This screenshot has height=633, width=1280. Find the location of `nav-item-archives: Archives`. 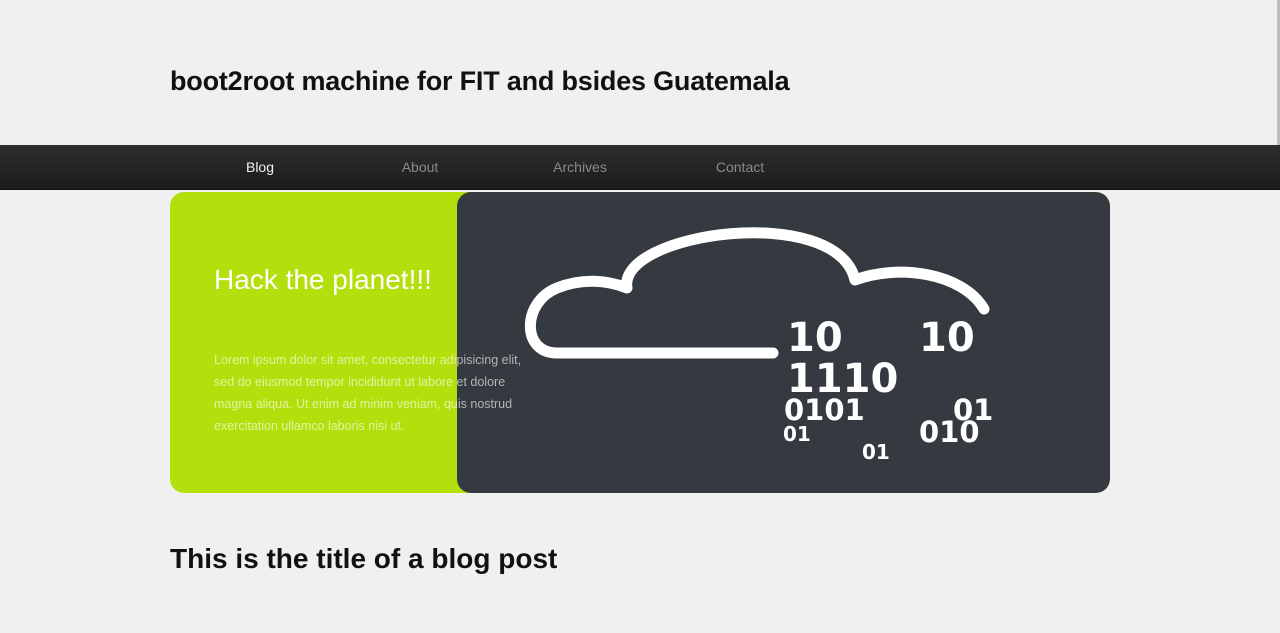

nav-item-archives: Archives is located at coordinates (580, 167).